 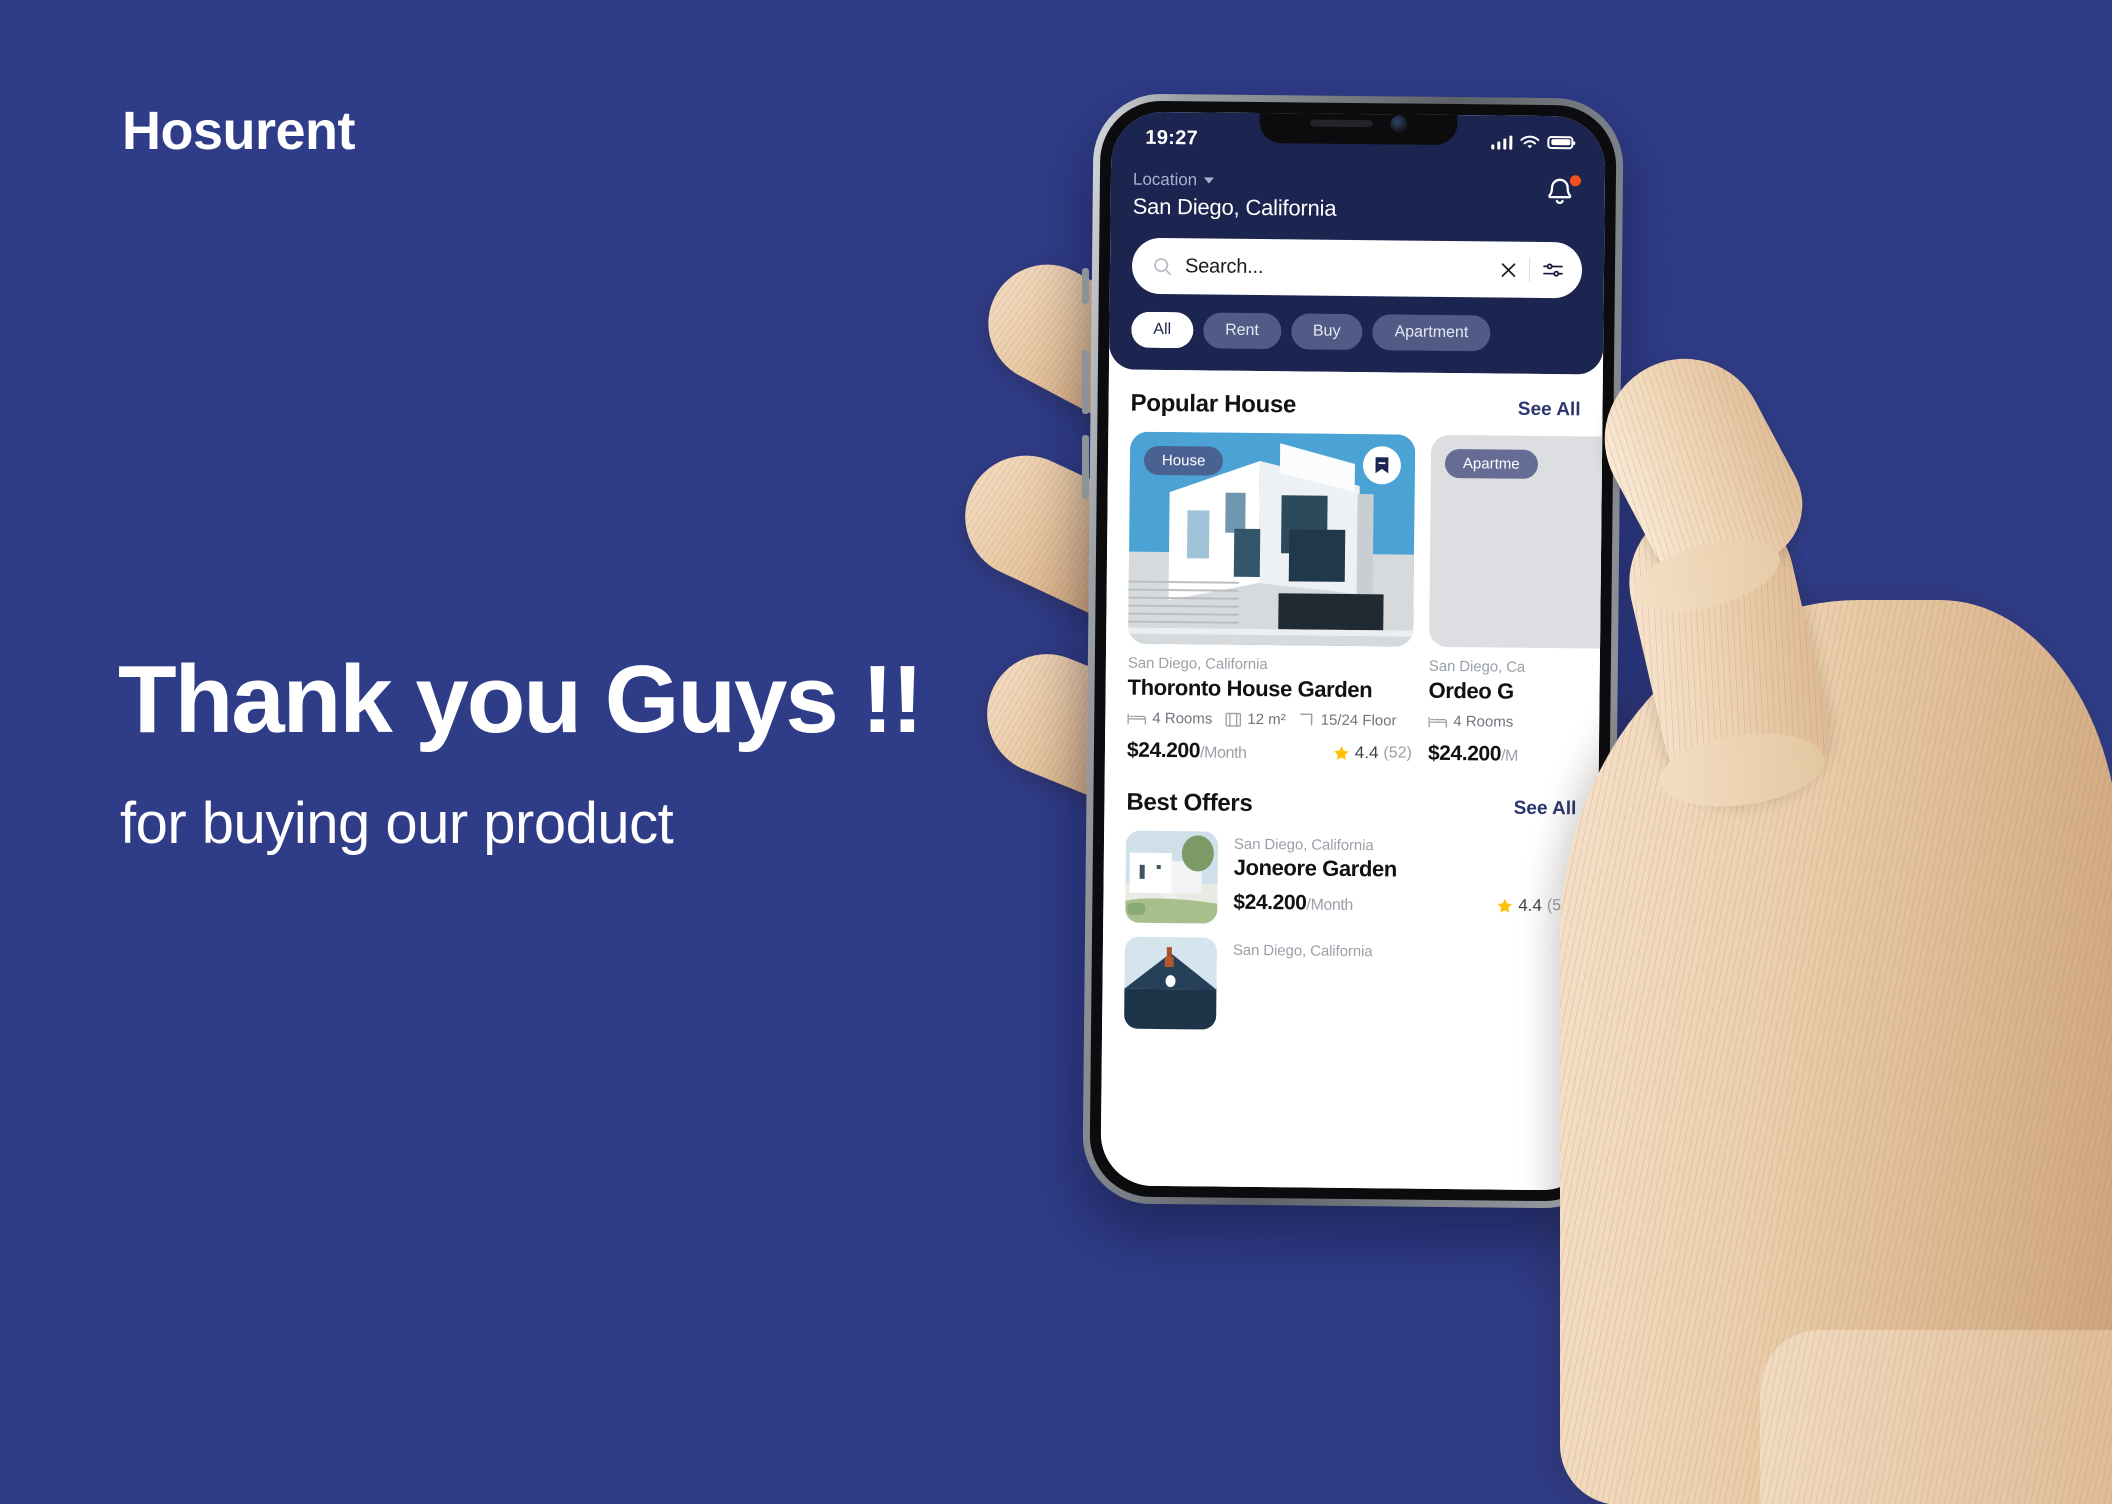 I want to click on property-type-badge: House, so click(x=1183, y=460).